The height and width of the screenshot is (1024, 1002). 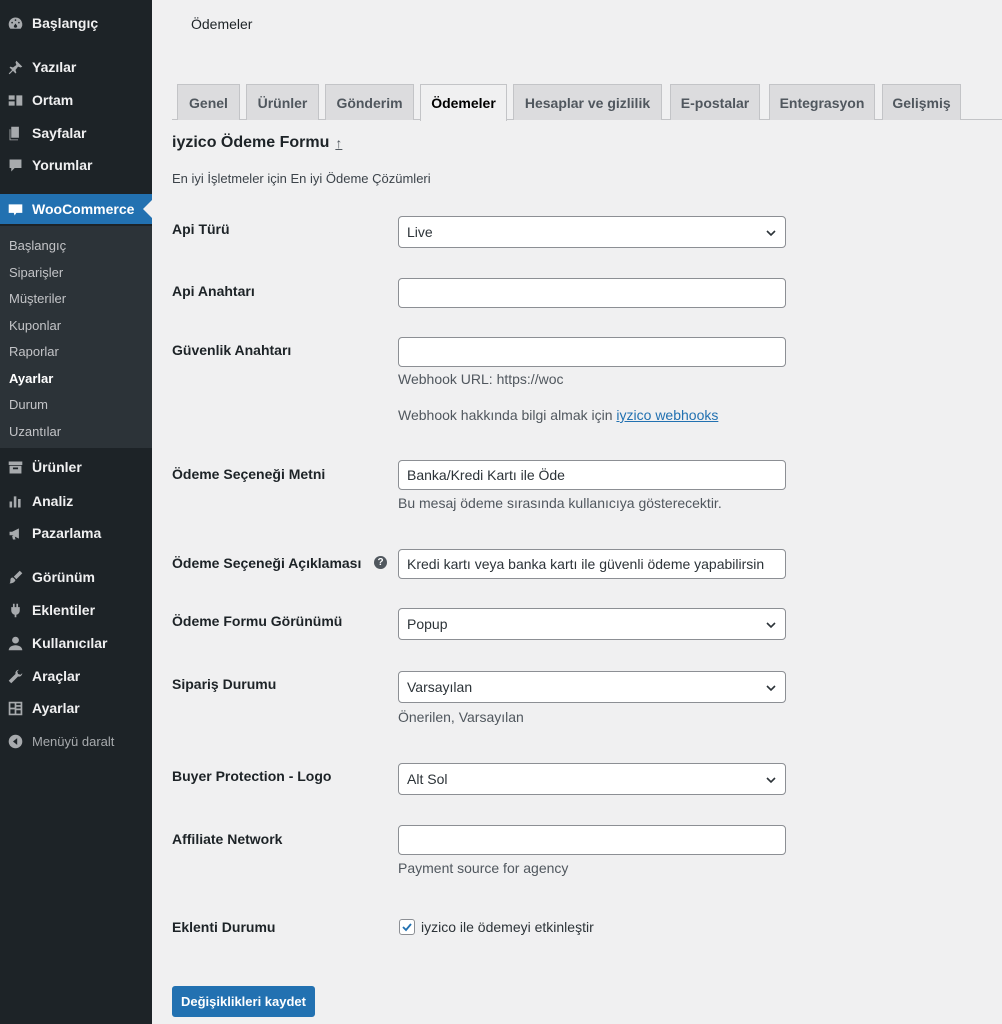 What do you see at coordinates (64, 610) in the screenshot?
I see `menu-item-label: Eklentiler` at bounding box center [64, 610].